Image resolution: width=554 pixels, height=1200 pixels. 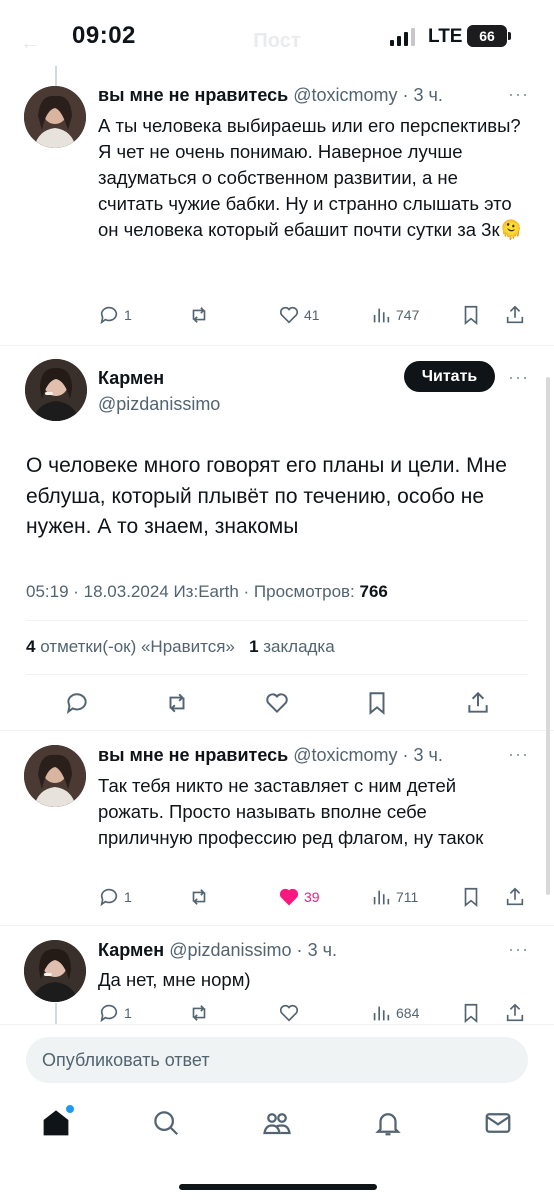 I want to click on follow-button: Читать, so click(x=449, y=376).